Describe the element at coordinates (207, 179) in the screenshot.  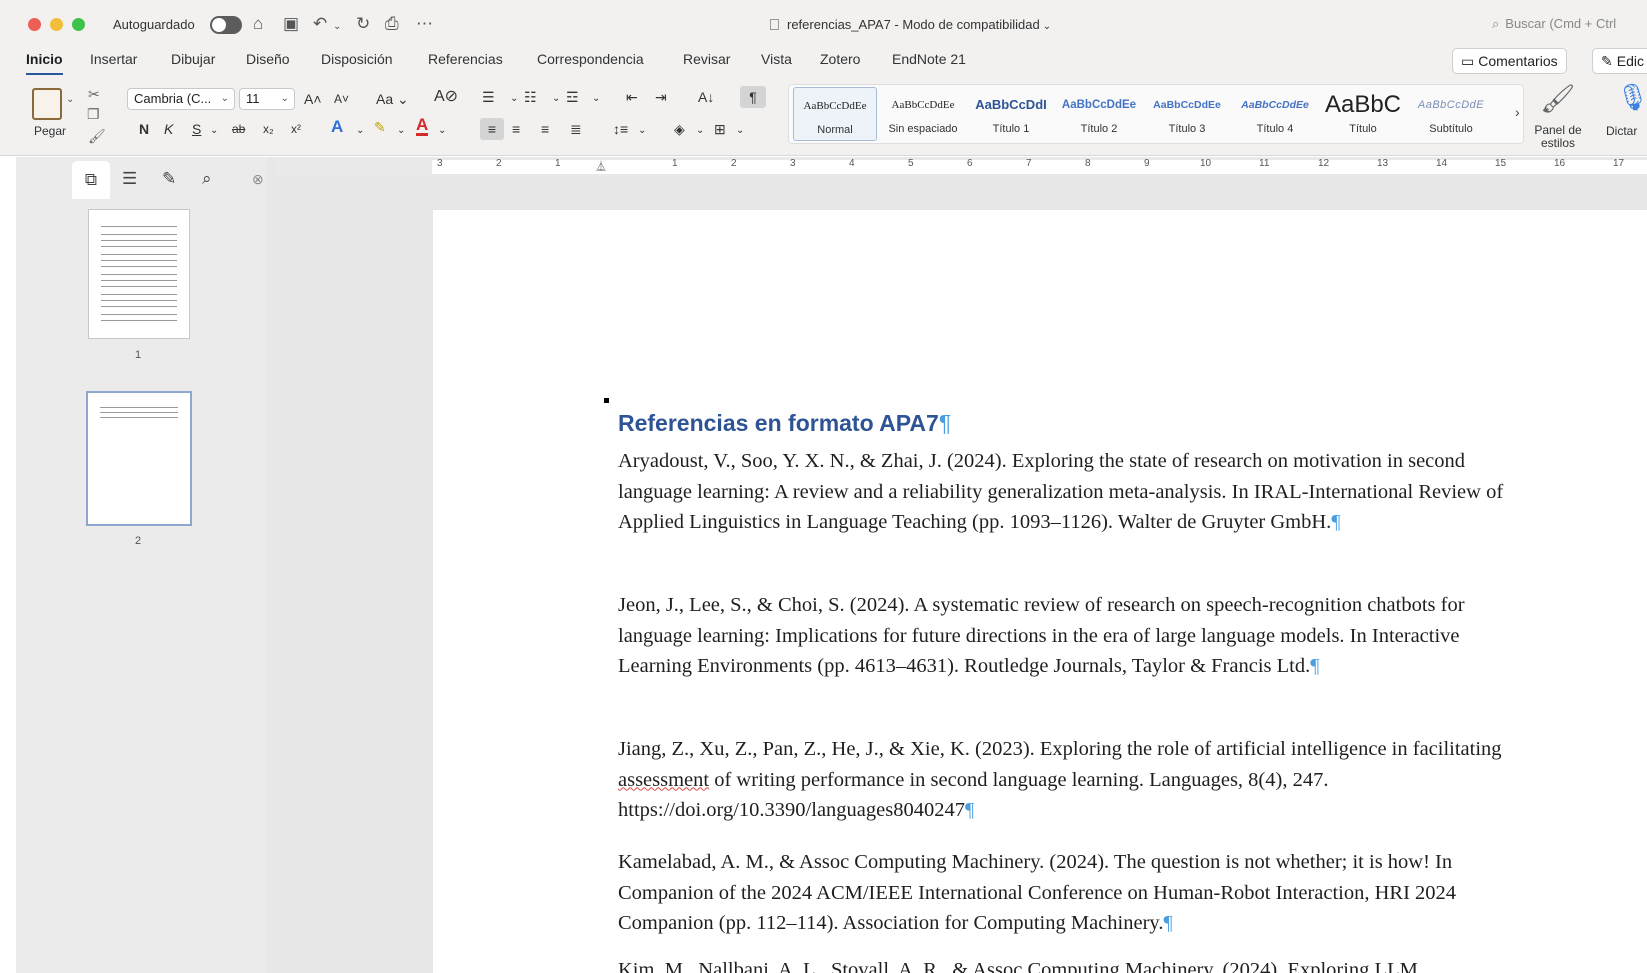
I see `find-icon: ⌕` at that location.